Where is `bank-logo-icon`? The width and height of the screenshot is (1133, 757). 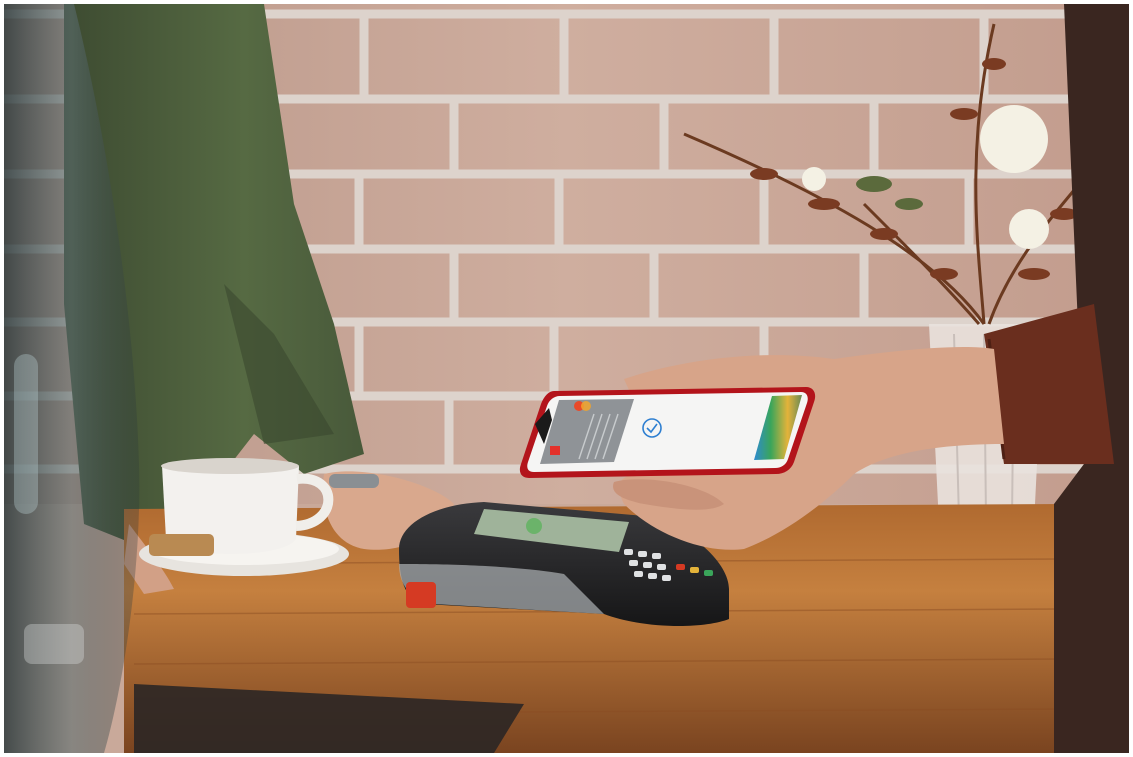
bank-logo-icon is located at coordinates (555, 450).